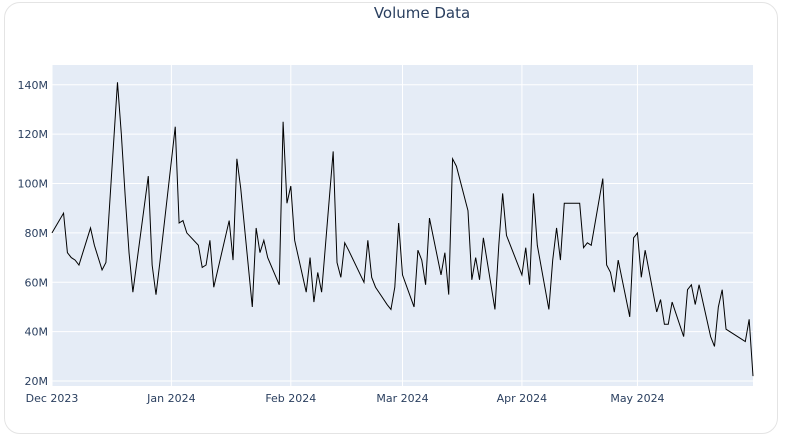 Image resolution: width=787 pixels, height=436 pixels. Describe the element at coordinates (37, 381) in the screenshot. I see `y-tick-label: 20M` at that location.